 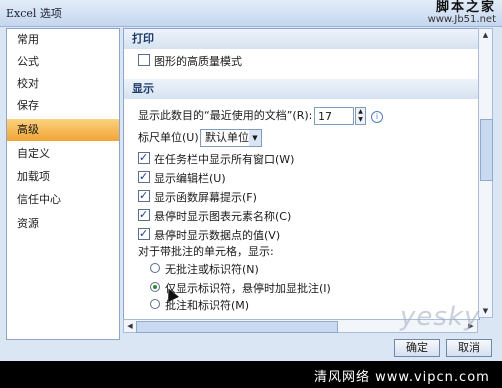 I want to click on sidebar-item-trust-center: 信任中心, so click(x=63, y=200).